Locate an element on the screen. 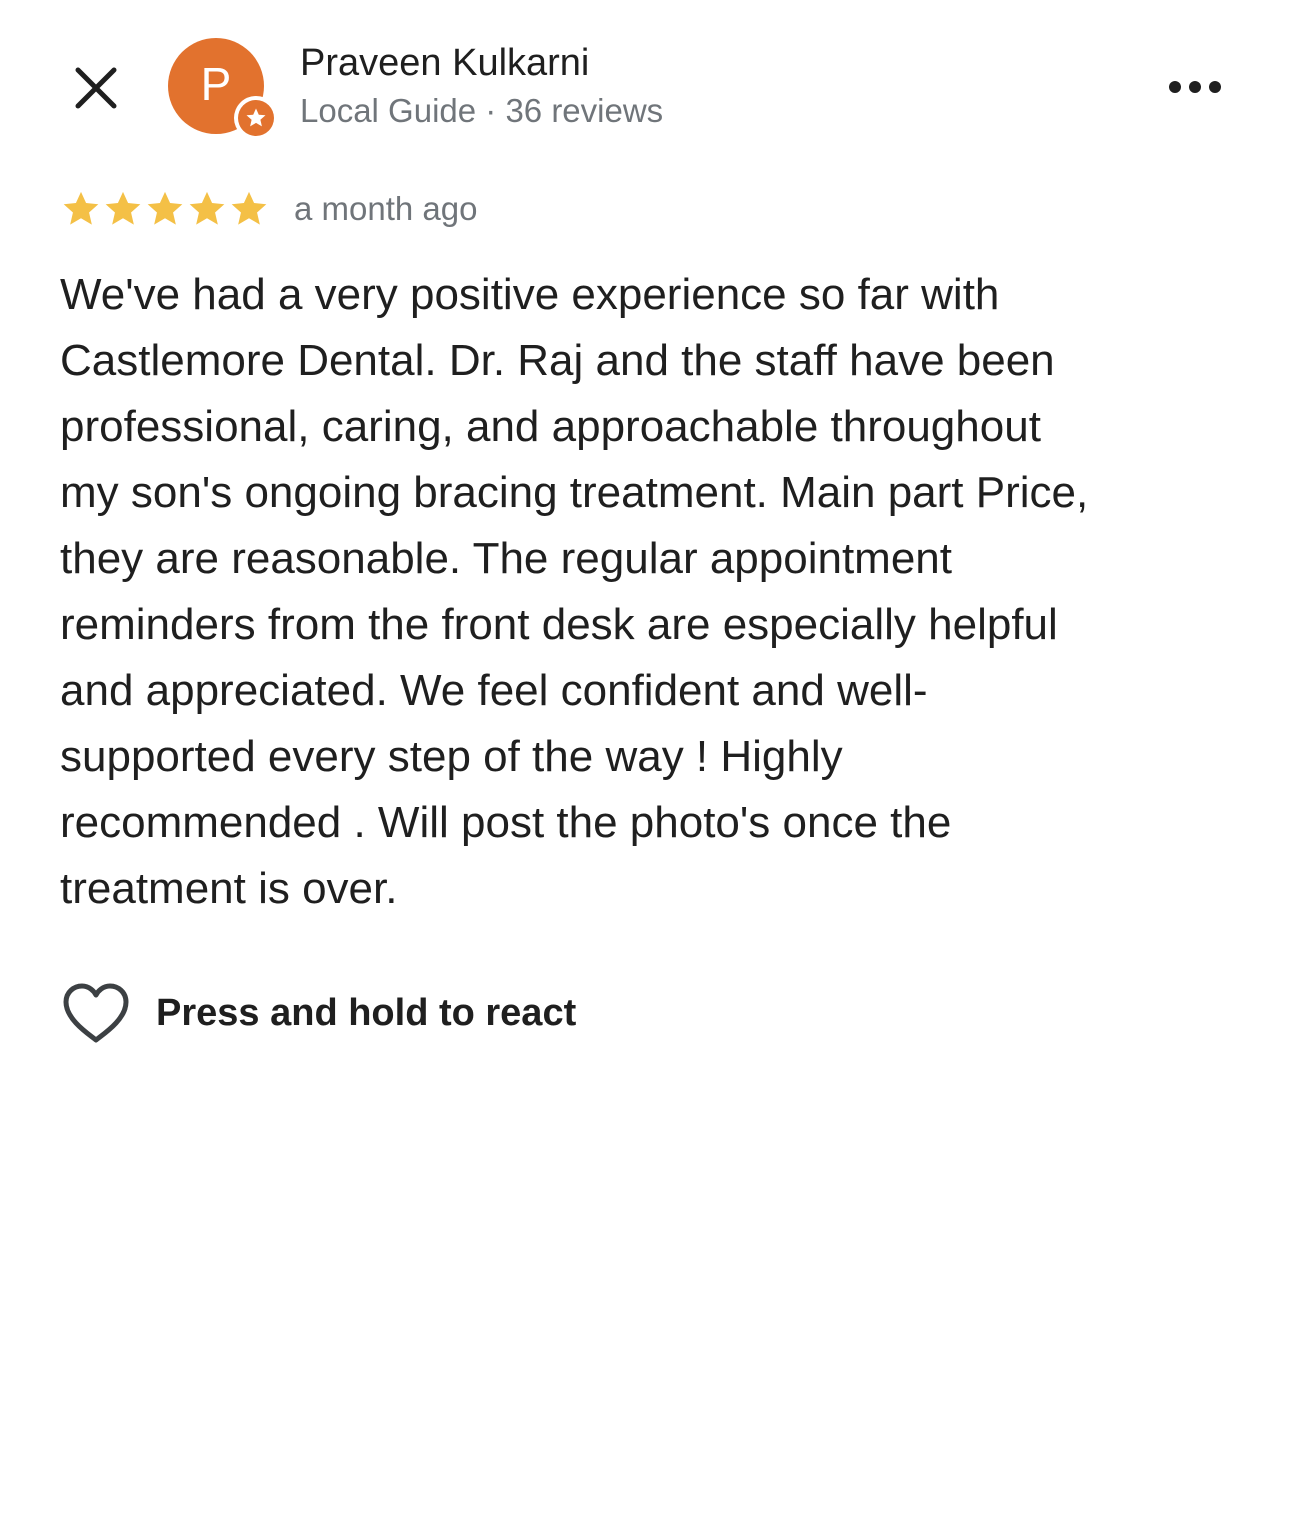 The height and width of the screenshot is (1530, 1290). star-rating is located at coordinates (165, 209).